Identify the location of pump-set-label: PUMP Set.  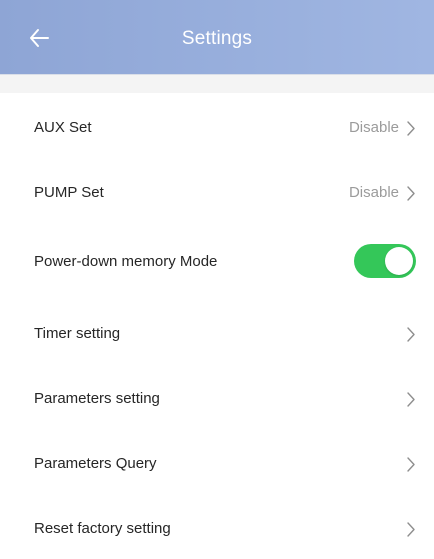
(69, 192).